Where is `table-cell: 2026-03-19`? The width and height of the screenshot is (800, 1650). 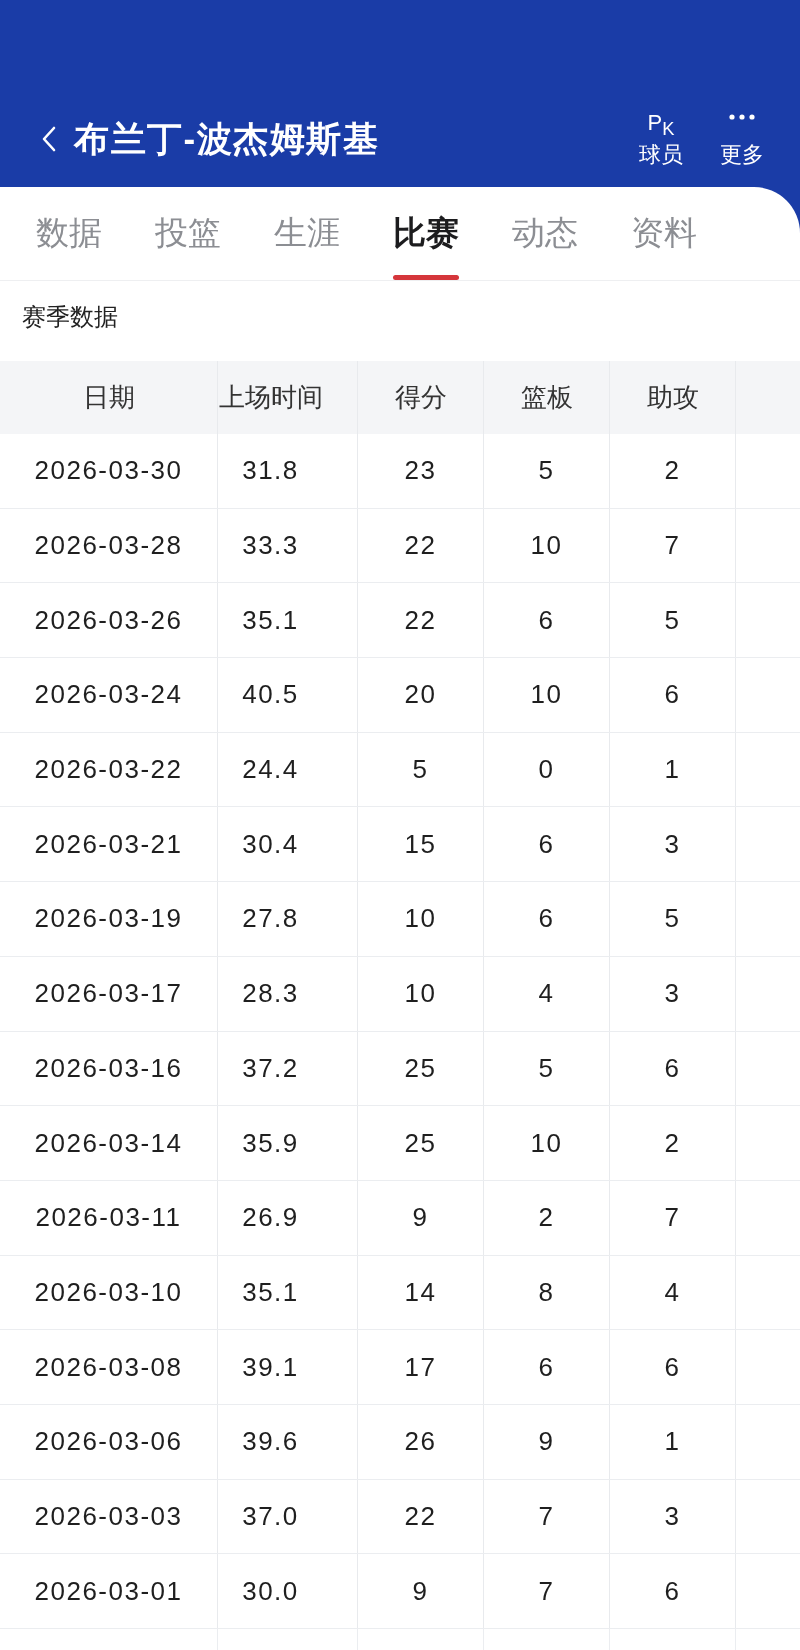 table-cell: 2026-03-19 is located at coordinates (109, 919).